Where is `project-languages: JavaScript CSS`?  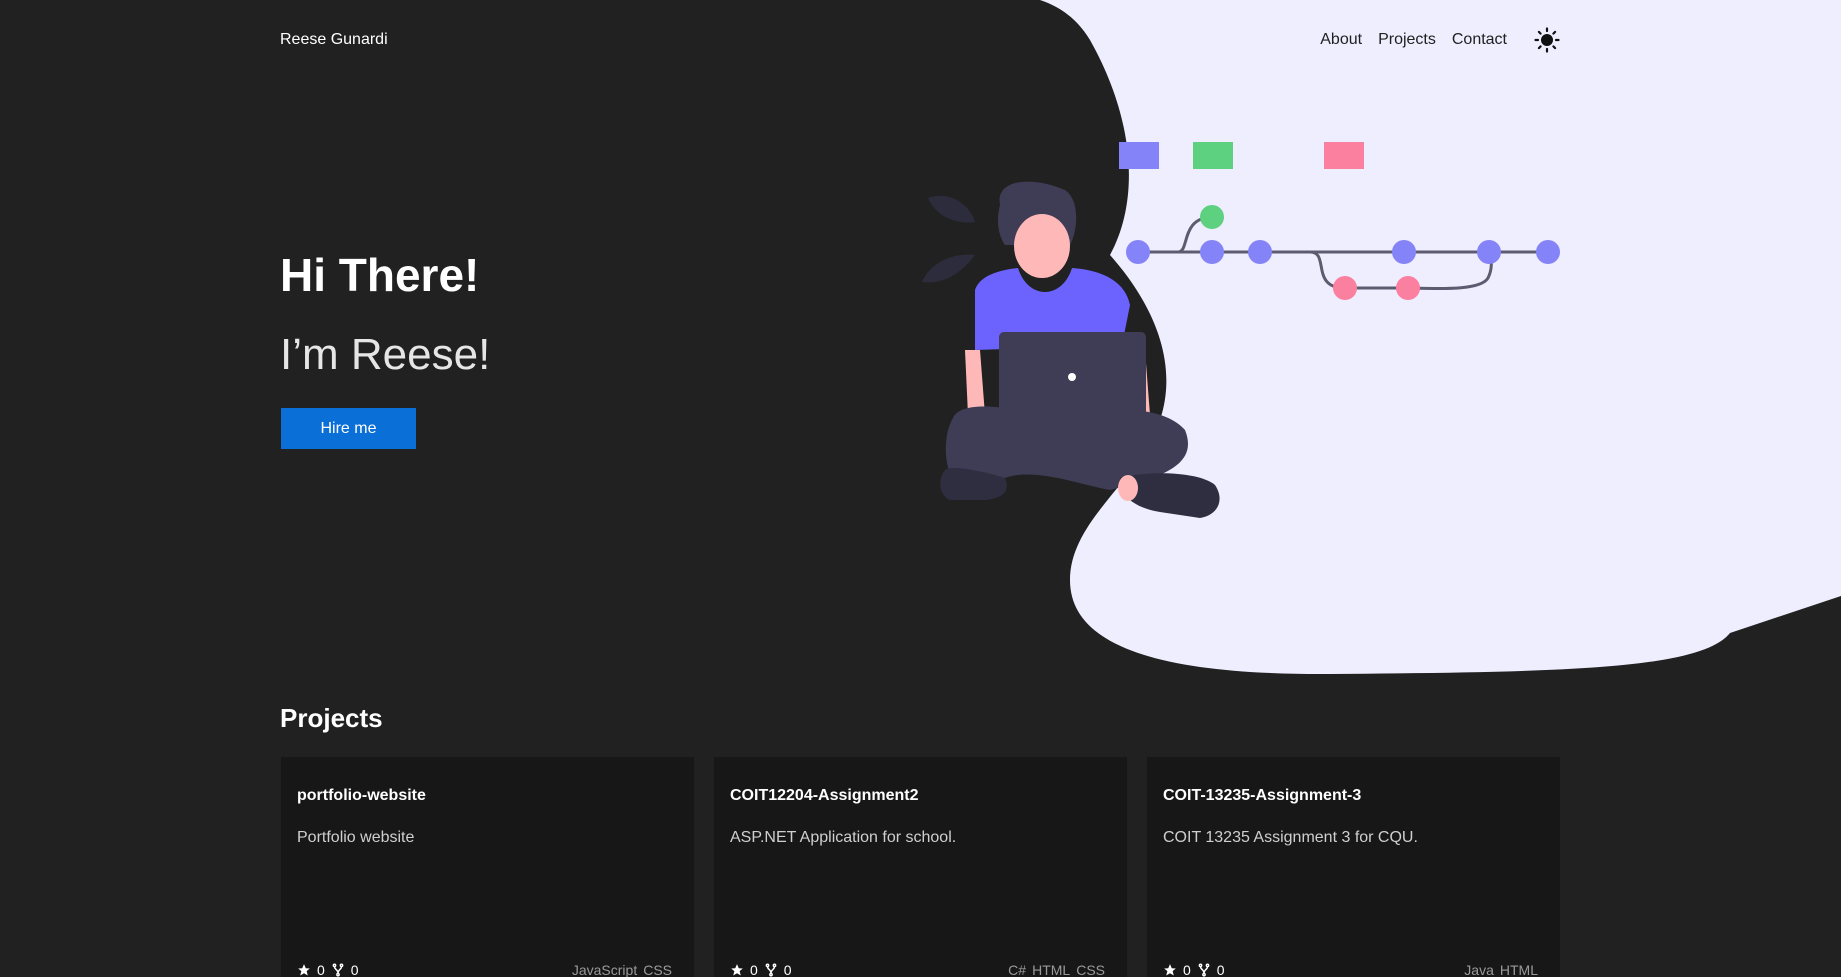 project-languages: JavaScript CSS is located at coordinates (622, 969).